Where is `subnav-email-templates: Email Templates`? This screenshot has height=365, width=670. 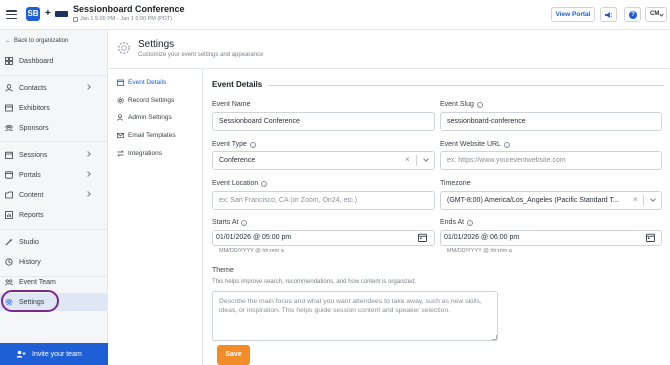 subnav-email-templates: Email Templates is located at coordinates (146, 135).